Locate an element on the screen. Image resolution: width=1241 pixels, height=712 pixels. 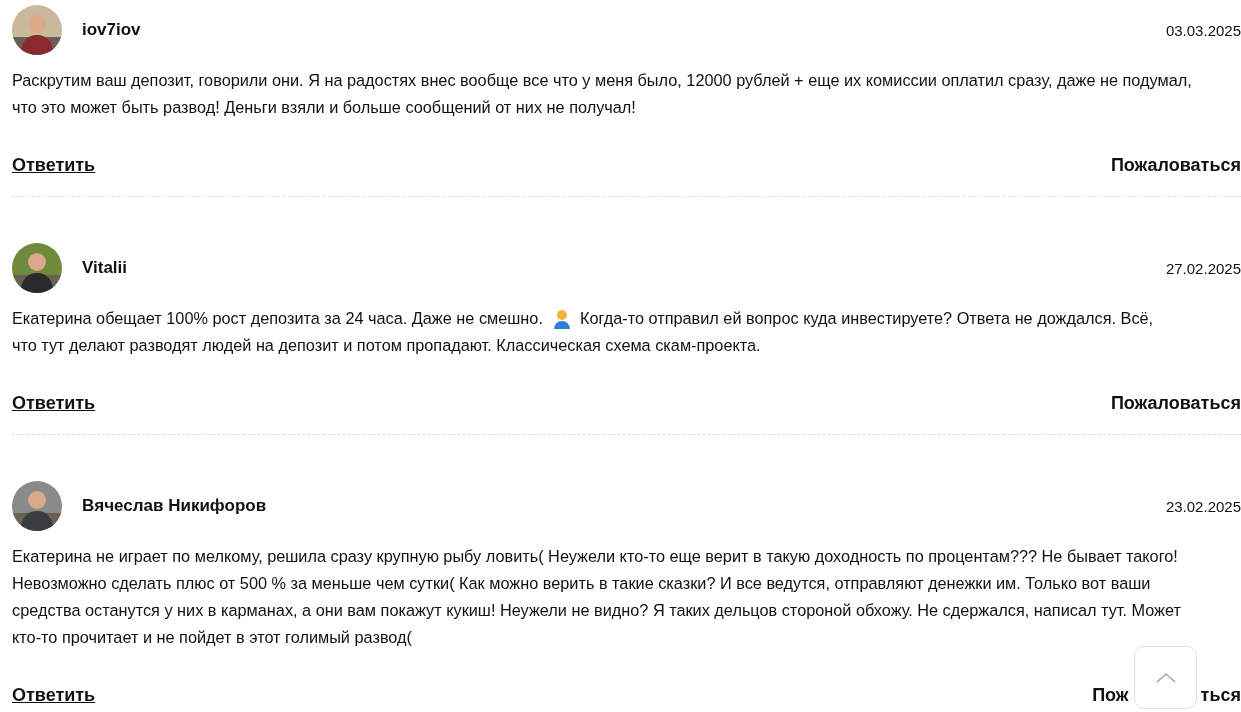
scroll-top-button is located at coordinates (1165, 677).